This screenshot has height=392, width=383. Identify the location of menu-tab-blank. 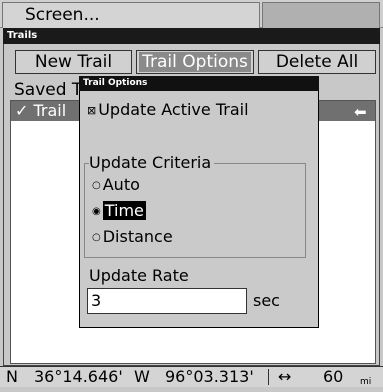
(321, 15).